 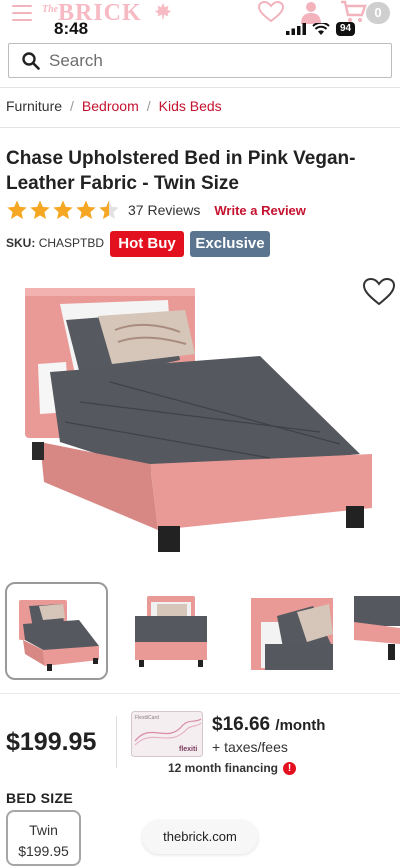 What do you see at coordinates (71, 243) in the screenshot?
I see `sku-value: CHASPTBD` at bounding box center [71, 243].